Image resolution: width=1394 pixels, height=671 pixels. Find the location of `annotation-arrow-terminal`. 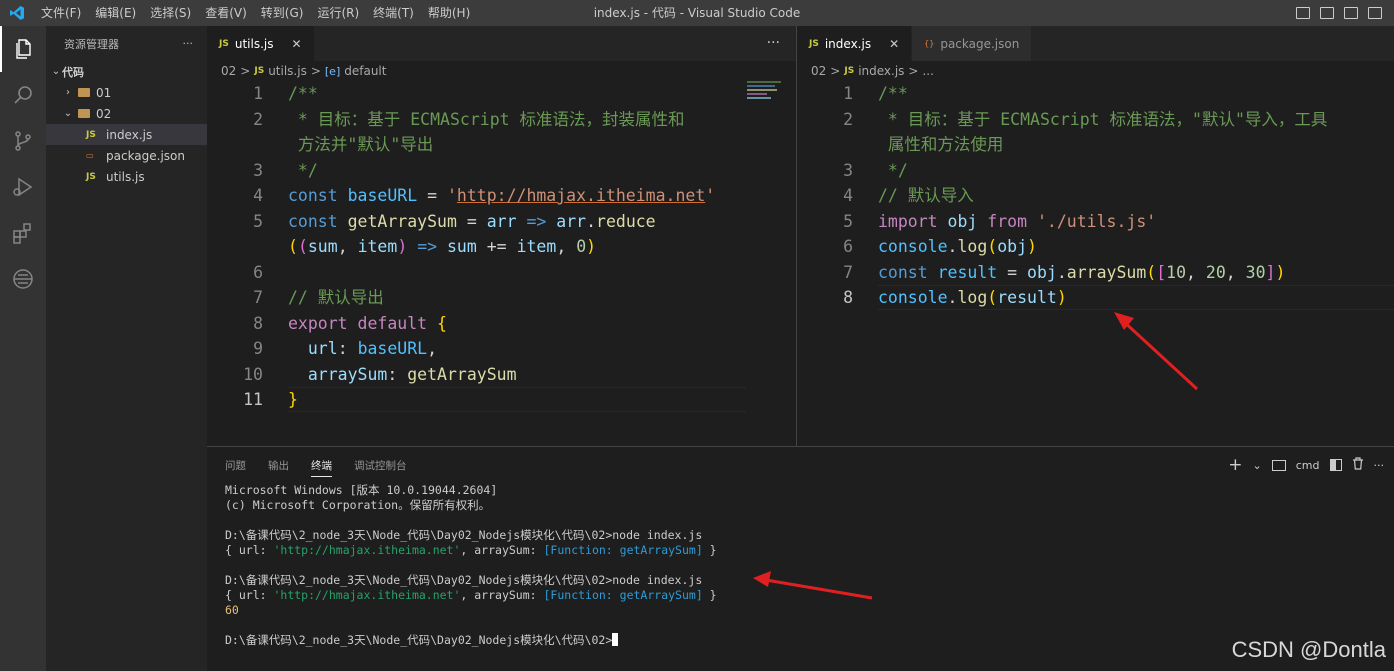

annotation-arrow-terminal is located at coordinates (813, 585).